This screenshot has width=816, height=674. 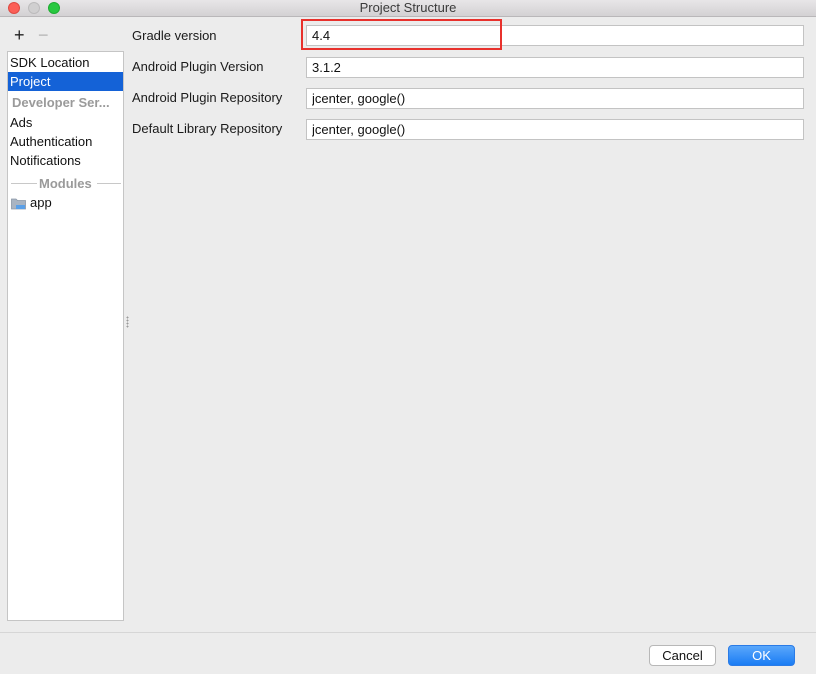 What do you see at coordinates (65, 81) in the screenshot?
I see `sidebar-item-project: Project` at bounding box center [65, 81].